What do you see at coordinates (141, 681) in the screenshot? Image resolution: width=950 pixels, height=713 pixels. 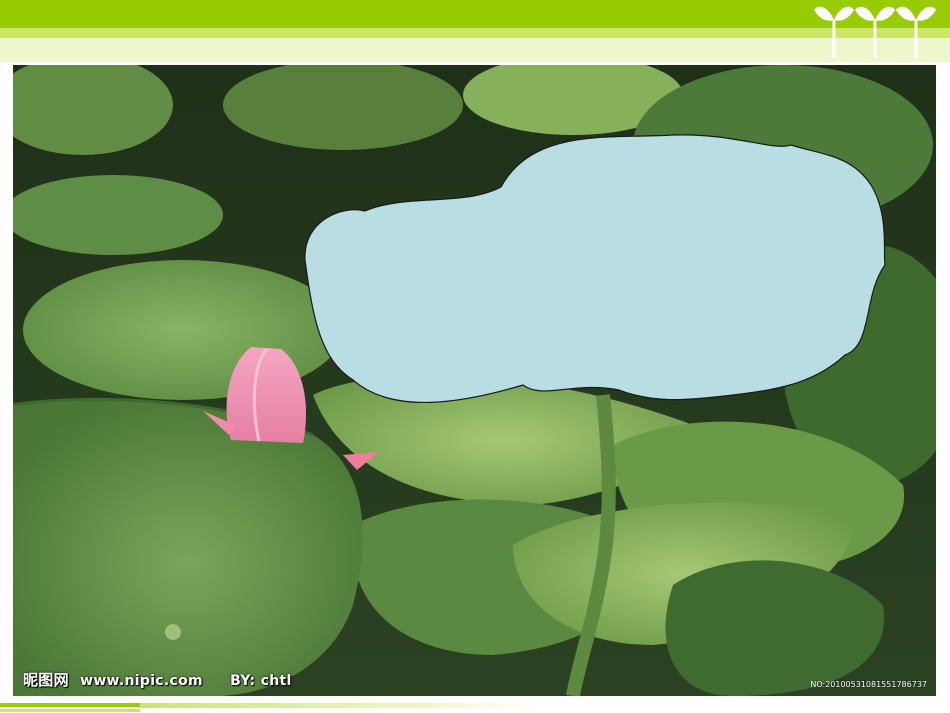 I see `watermark-url: www.nipic.com` at bounding box center [141, 681].